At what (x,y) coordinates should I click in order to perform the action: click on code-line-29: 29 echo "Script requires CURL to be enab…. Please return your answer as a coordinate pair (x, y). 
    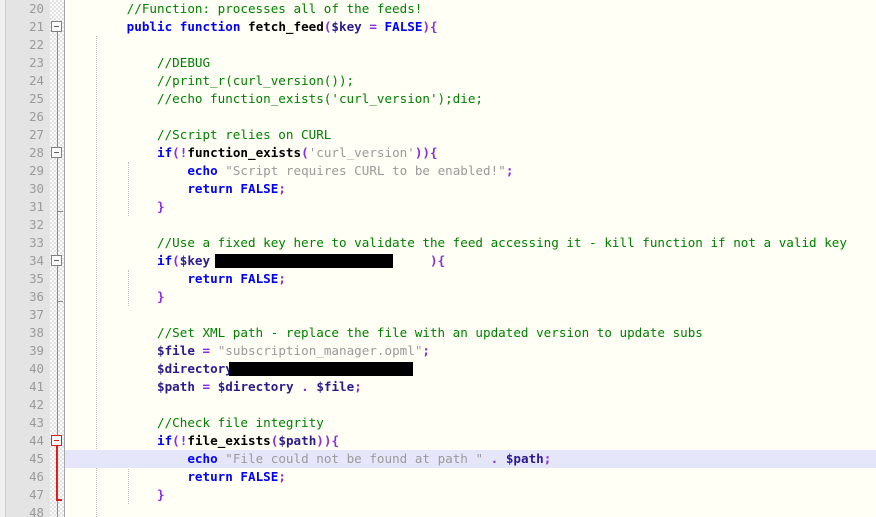
    Looking at the image, I should click on (438, 171).